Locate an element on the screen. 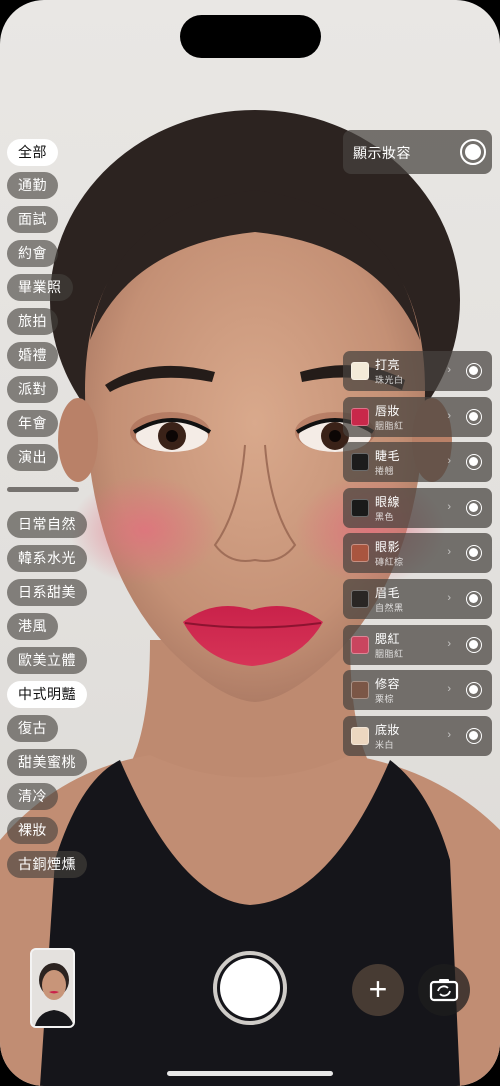 This screenshot has height=1086, width=500. last-photo-thumbnail is located at coordinates (52, 988).